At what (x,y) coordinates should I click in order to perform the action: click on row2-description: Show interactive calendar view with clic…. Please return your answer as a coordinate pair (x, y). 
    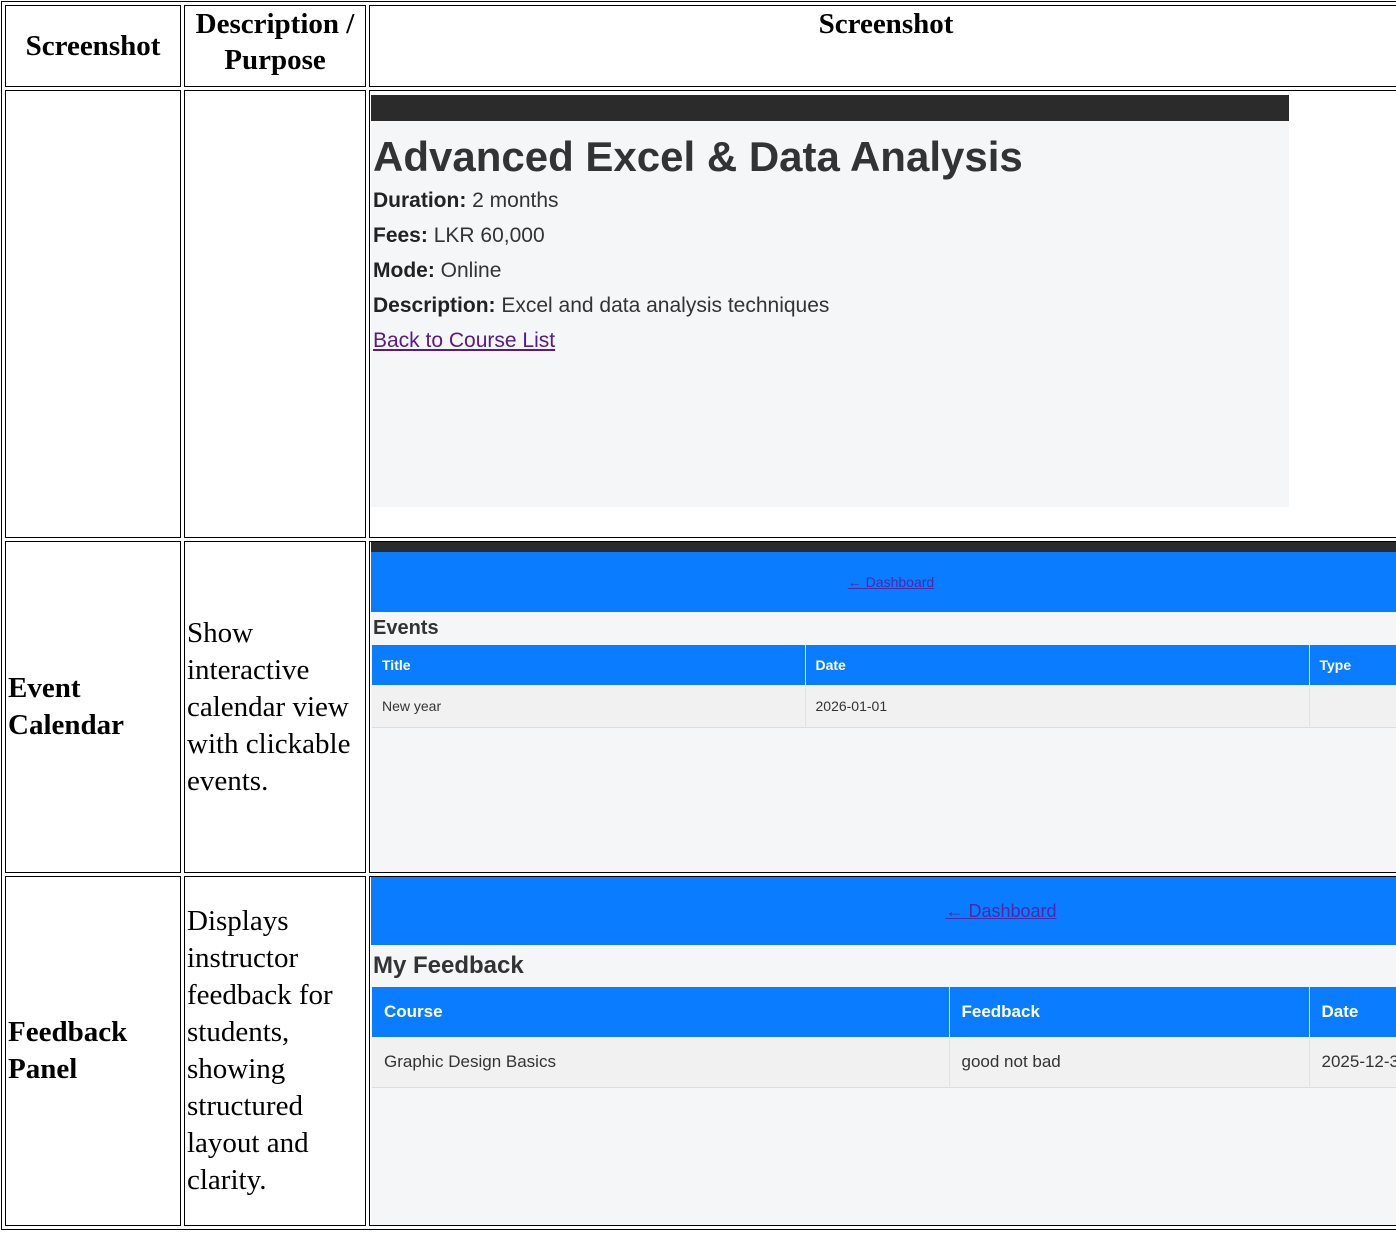
    Looking at the image, I should click on (275, 707).